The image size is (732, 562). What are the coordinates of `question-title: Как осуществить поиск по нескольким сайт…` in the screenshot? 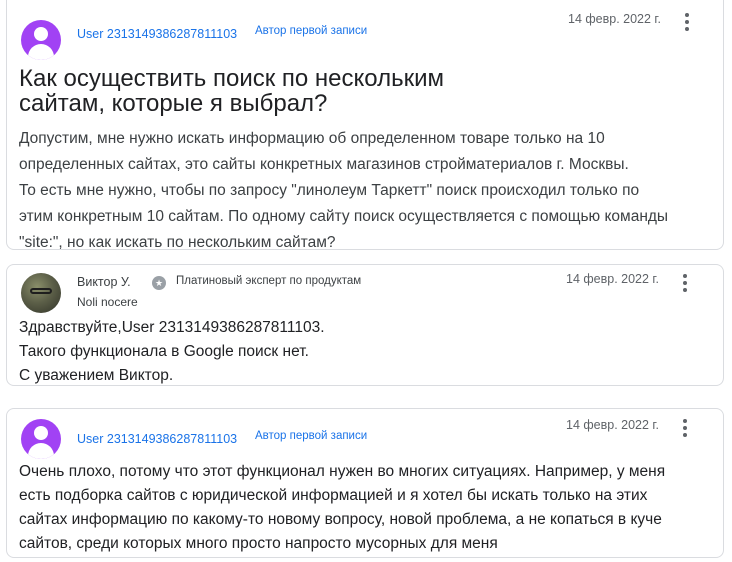 It's located at (231, 91).